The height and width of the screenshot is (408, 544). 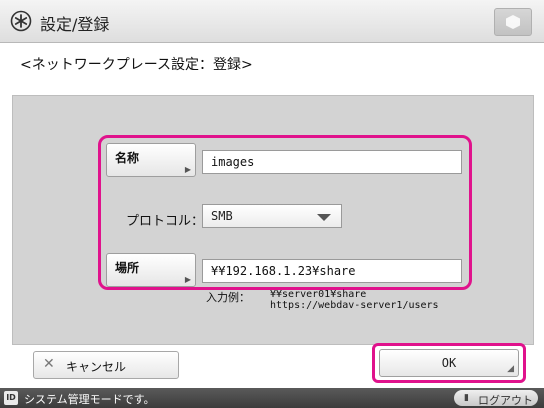 What do you see at coordinates (466, 398) in the screenshot?
I see `logout-icon: ▮` at bounding box center [466, 398].